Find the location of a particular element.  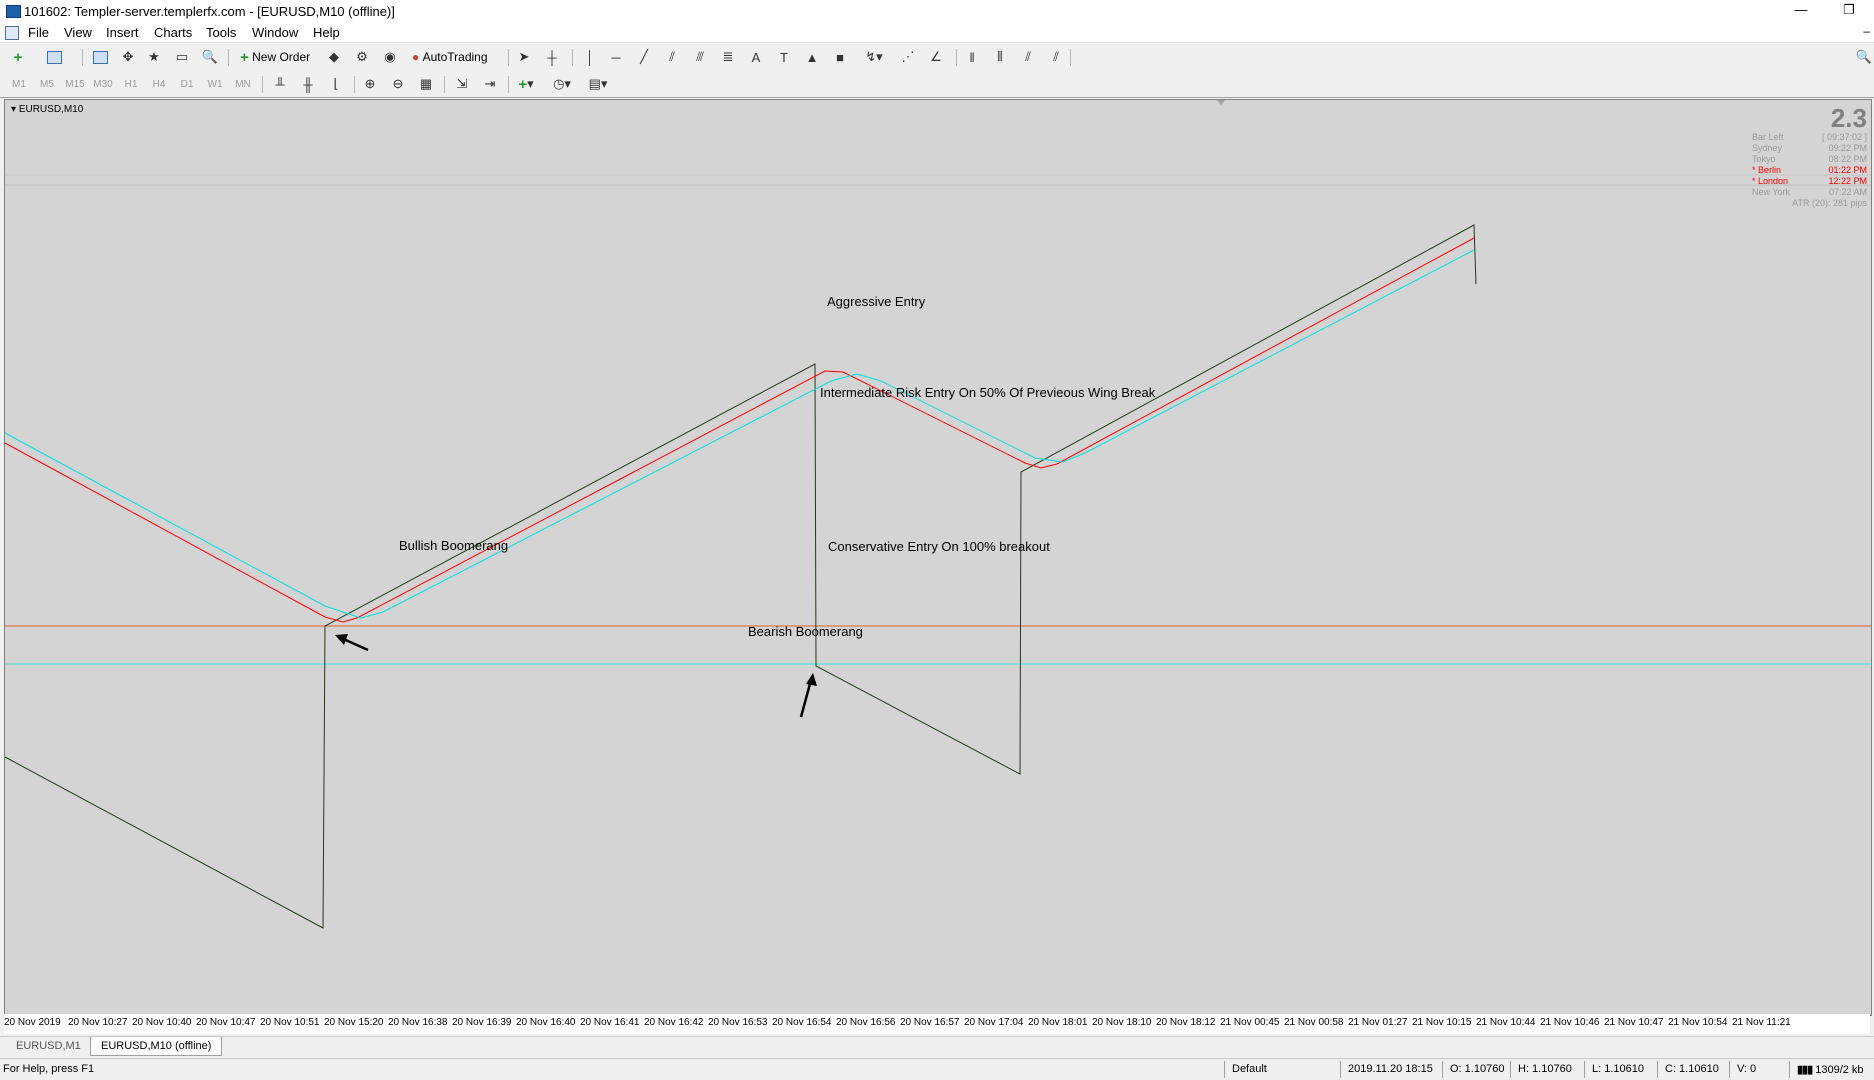

status-high: H: 1.10760 is located at coordinates (1545, 1069).